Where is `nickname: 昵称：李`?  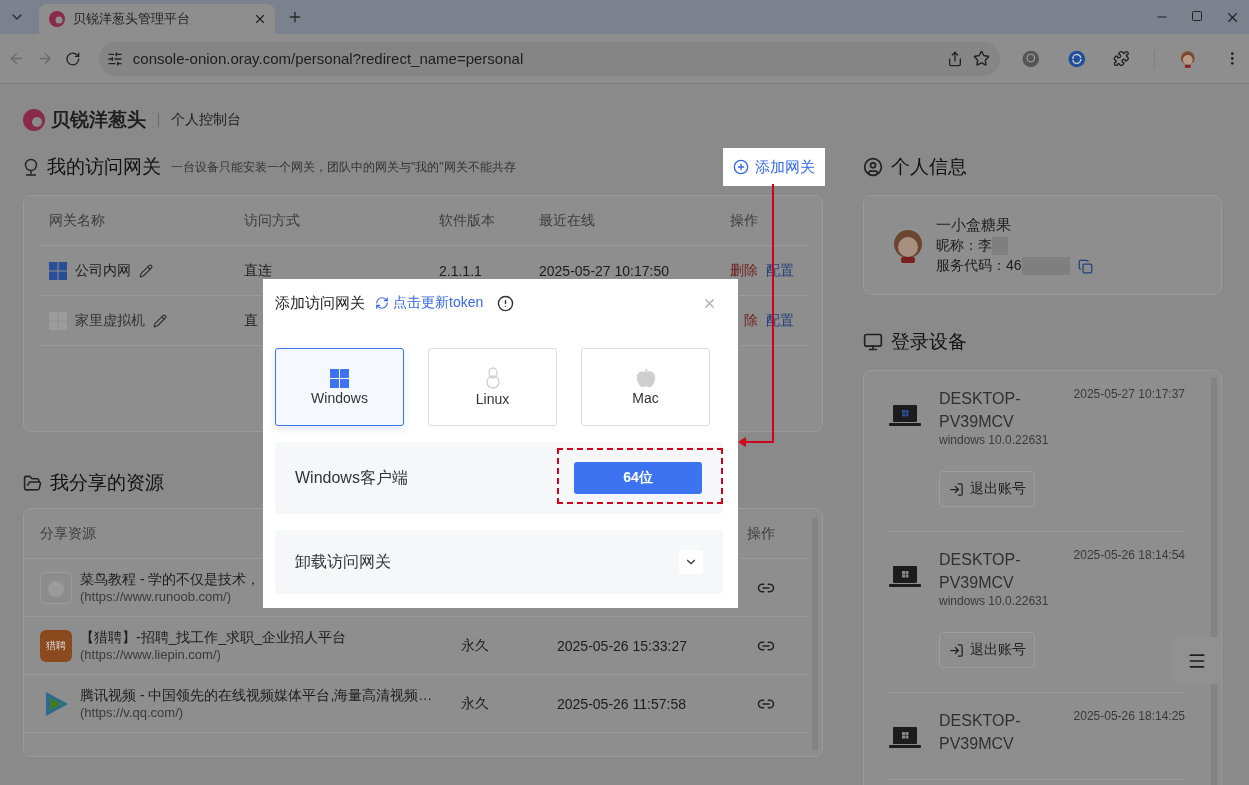
nickname: 昵称：李 is located at coordinates (964, 246).